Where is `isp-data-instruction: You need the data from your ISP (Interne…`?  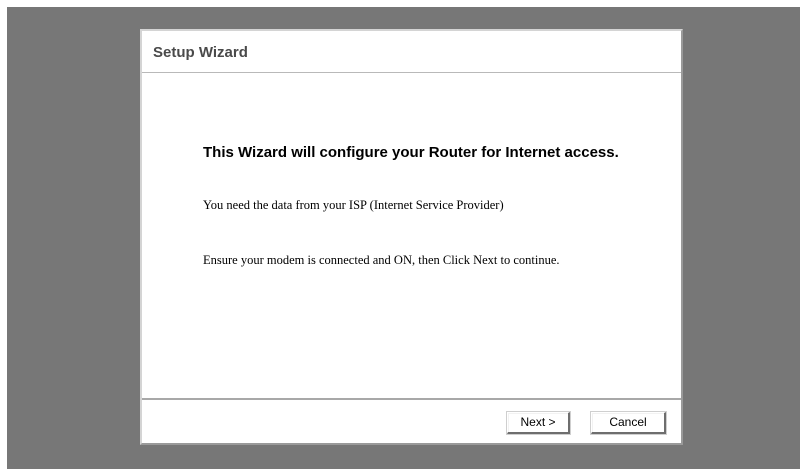
isp-data-instruction: You need the data from your ISP (Interne… is located at coordinates (353, 205).